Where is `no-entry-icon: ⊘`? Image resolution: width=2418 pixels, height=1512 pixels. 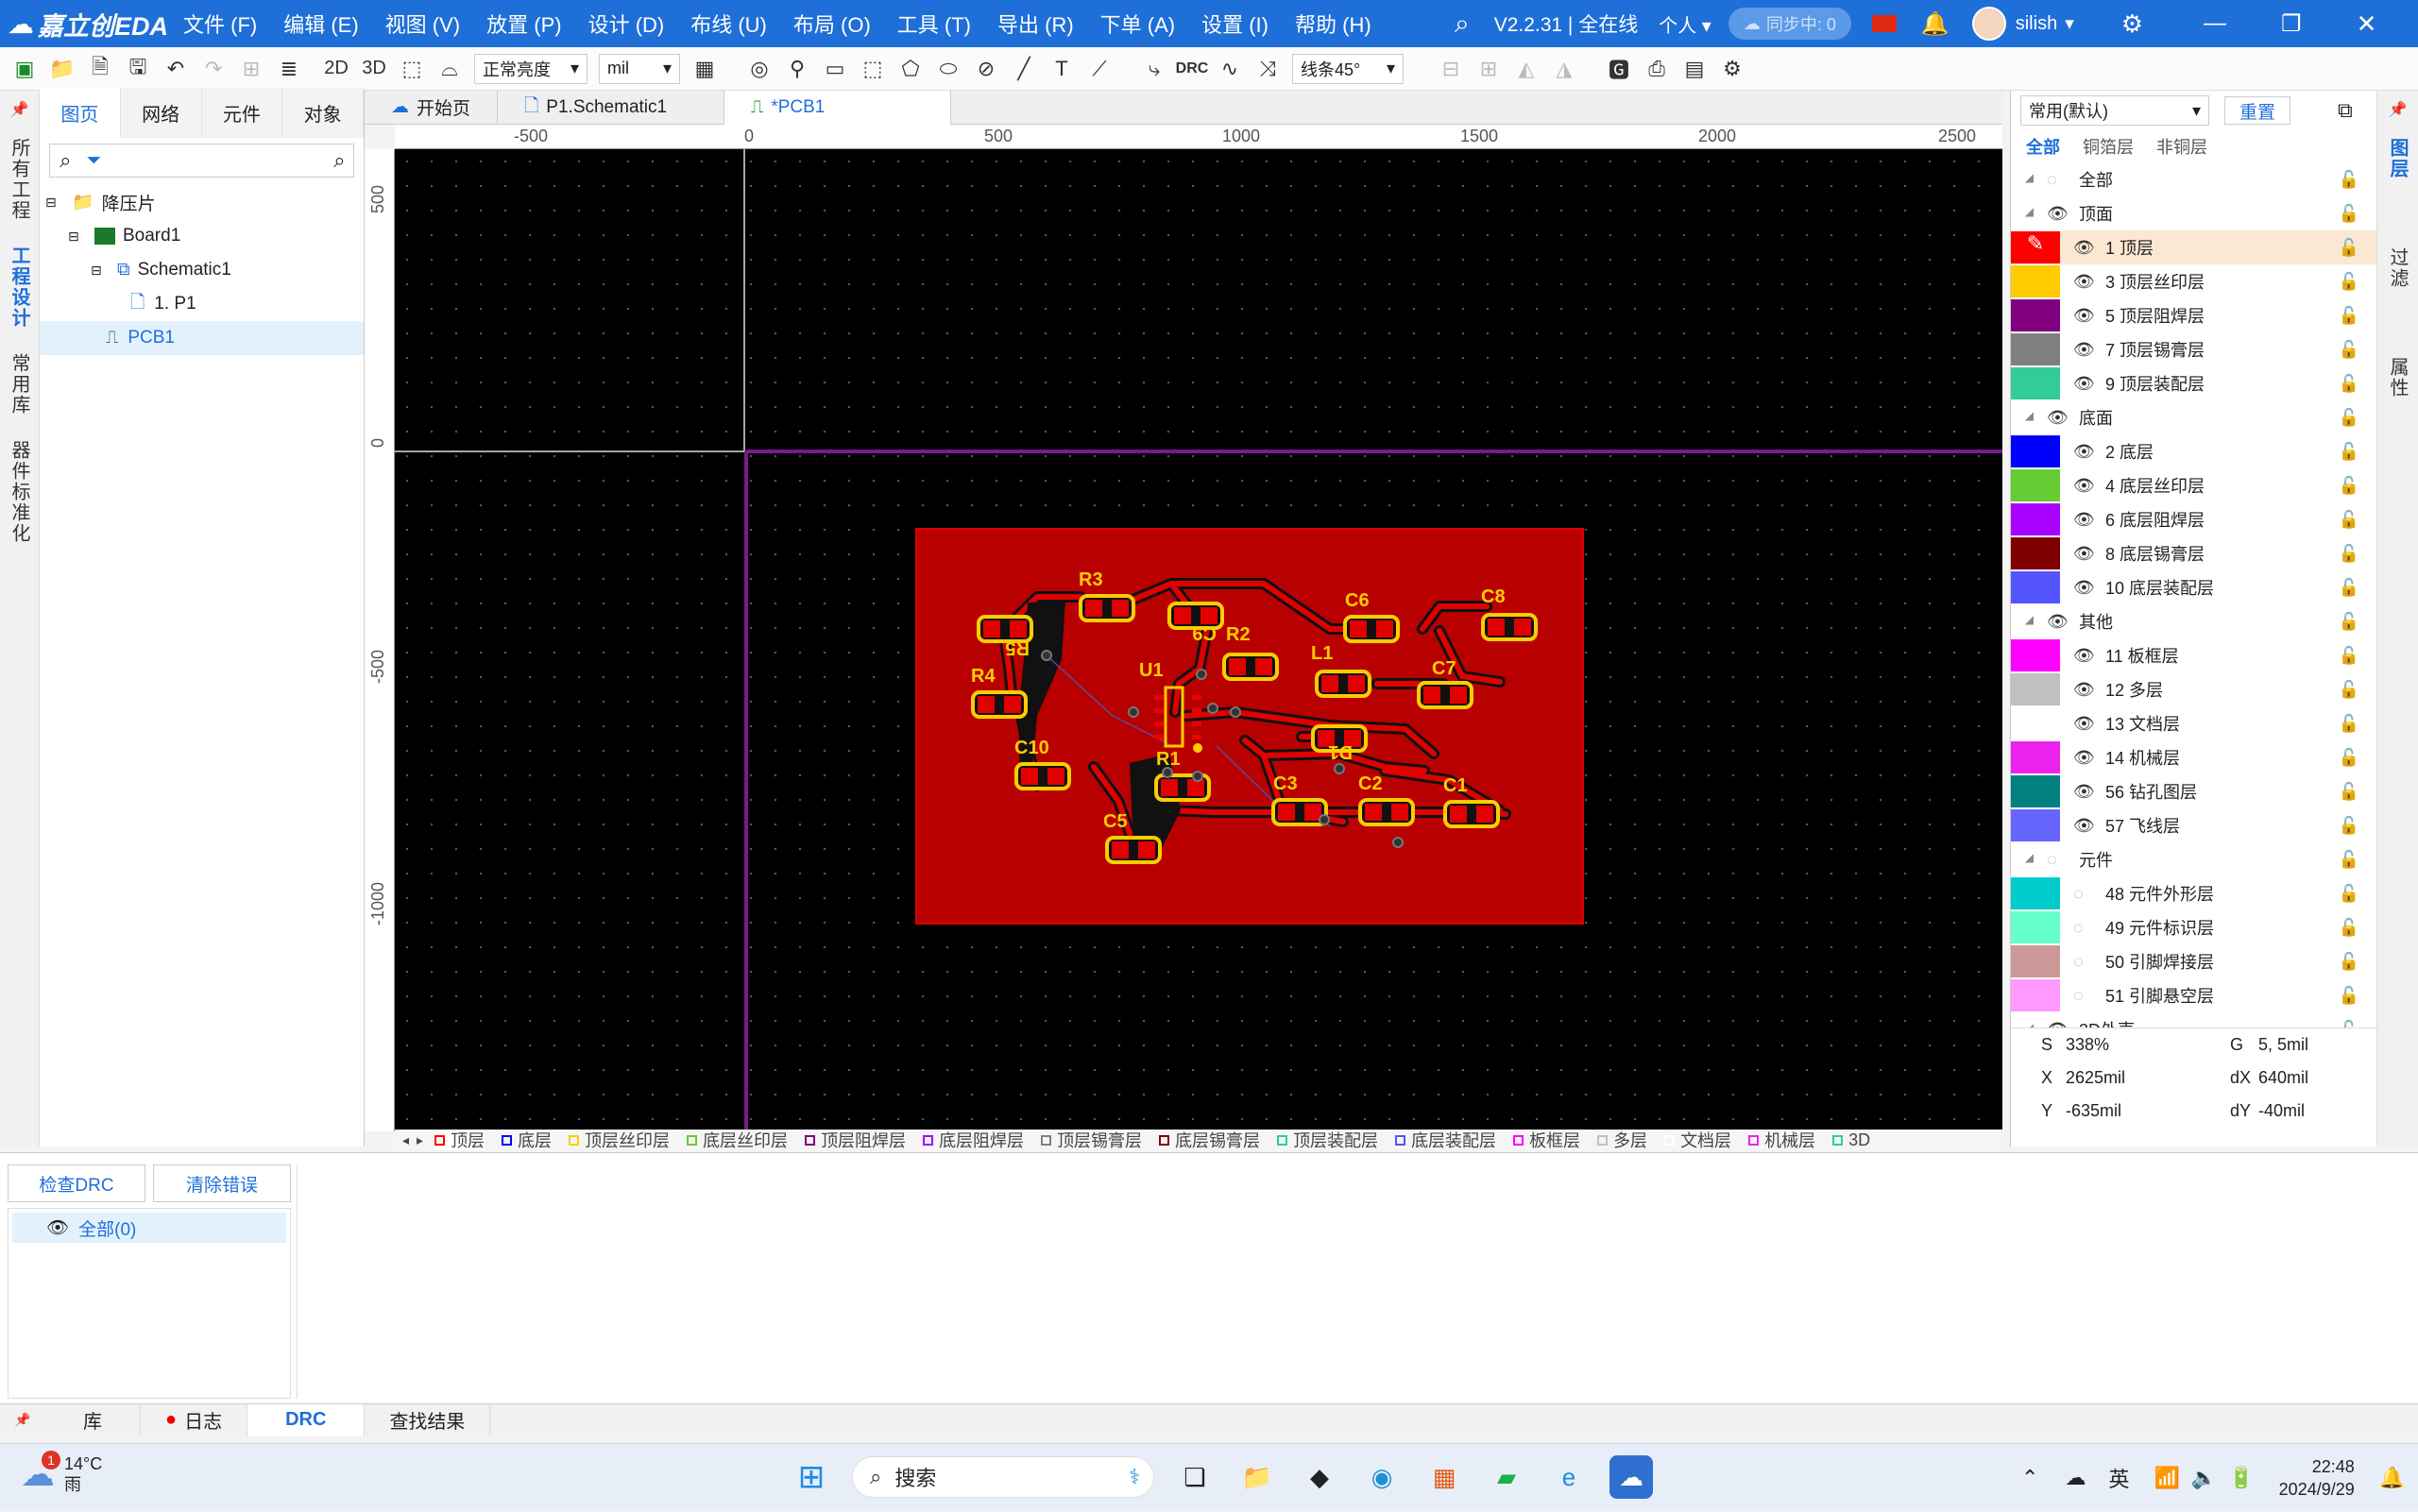 no-entry-icon: ⊘ is located at coordinates (986, 69).